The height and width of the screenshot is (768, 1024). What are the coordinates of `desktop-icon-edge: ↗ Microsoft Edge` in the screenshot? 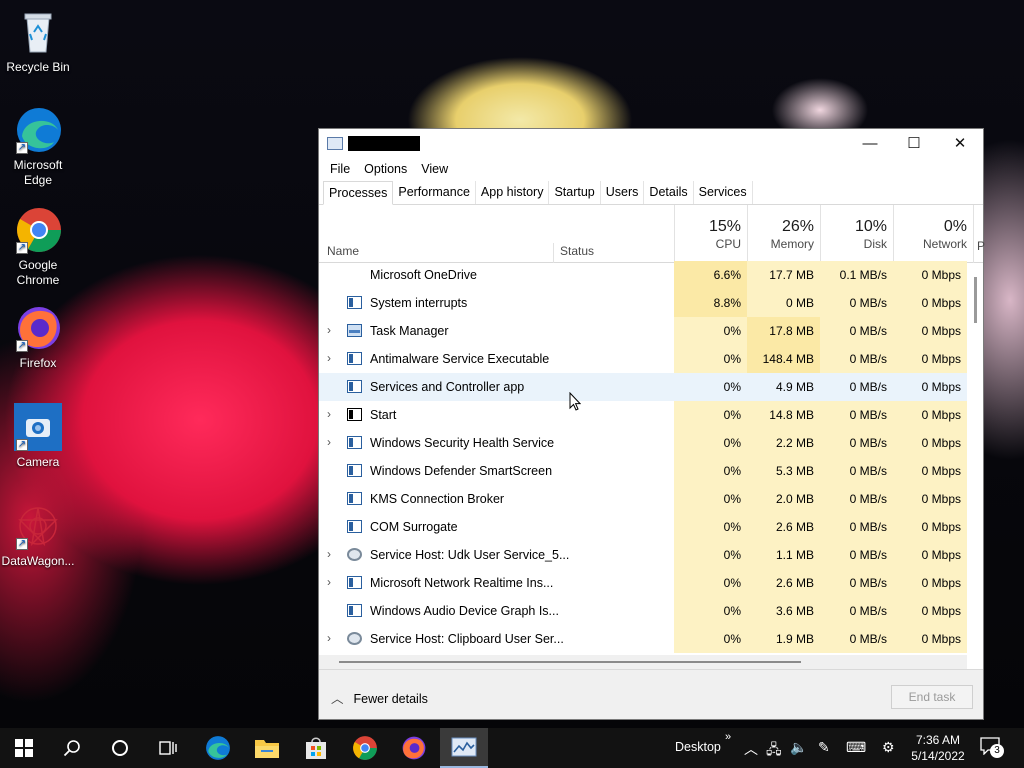 It's located at (38, 147).